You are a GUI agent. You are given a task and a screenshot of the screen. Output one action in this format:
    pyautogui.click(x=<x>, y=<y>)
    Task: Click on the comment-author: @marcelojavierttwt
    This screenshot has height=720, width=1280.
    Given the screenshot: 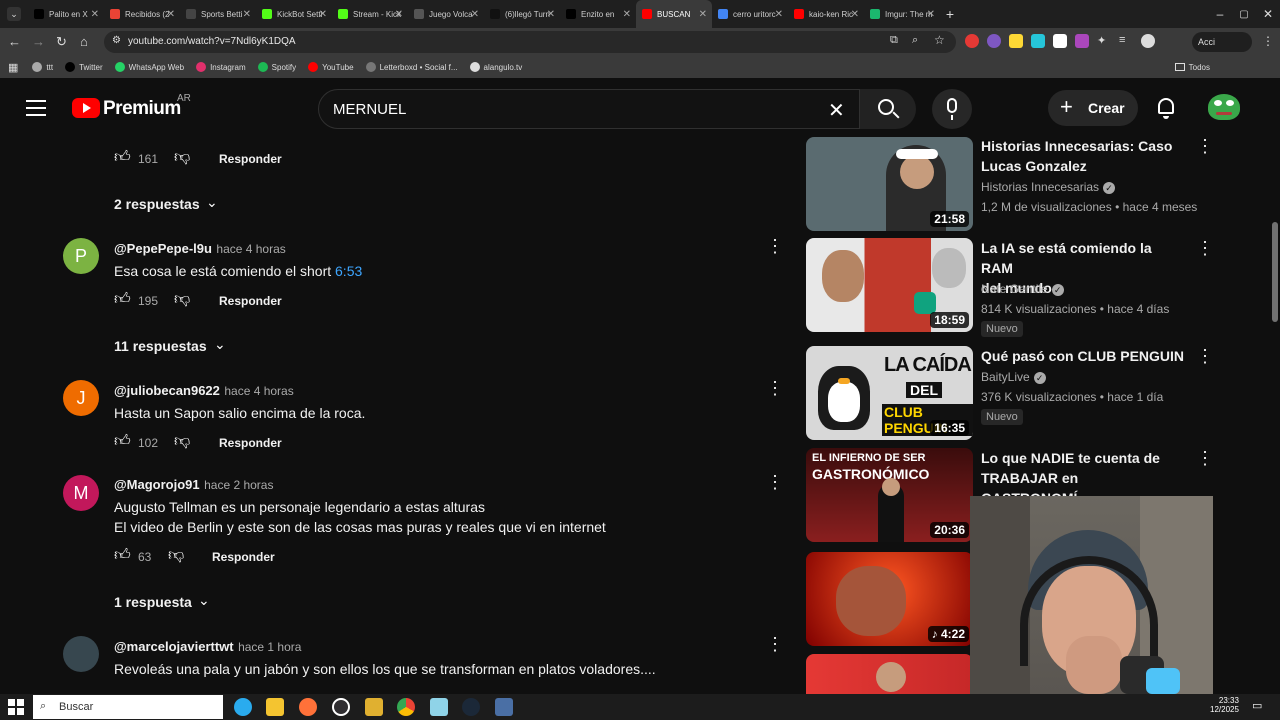 What is the action you would take?
    pyautogui.click(x=174, y=646)
    